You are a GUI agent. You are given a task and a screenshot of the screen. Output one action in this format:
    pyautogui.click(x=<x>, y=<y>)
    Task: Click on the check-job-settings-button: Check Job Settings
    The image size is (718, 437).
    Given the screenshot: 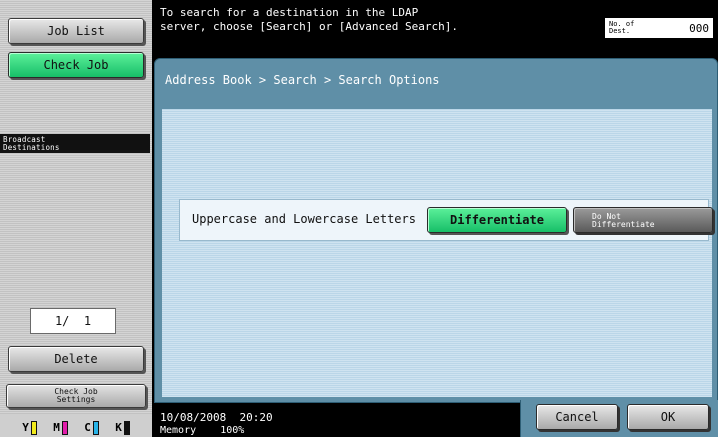 What is the action you would take?
    pyautogui.click(x=76, y=396)
    